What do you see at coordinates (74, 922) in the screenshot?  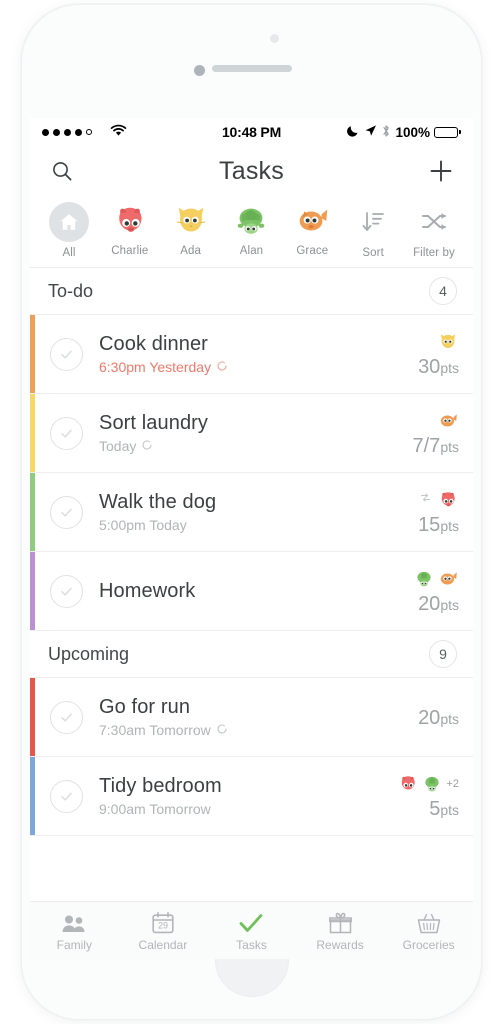 I see `family-icon` at bounding box center [74, 922].